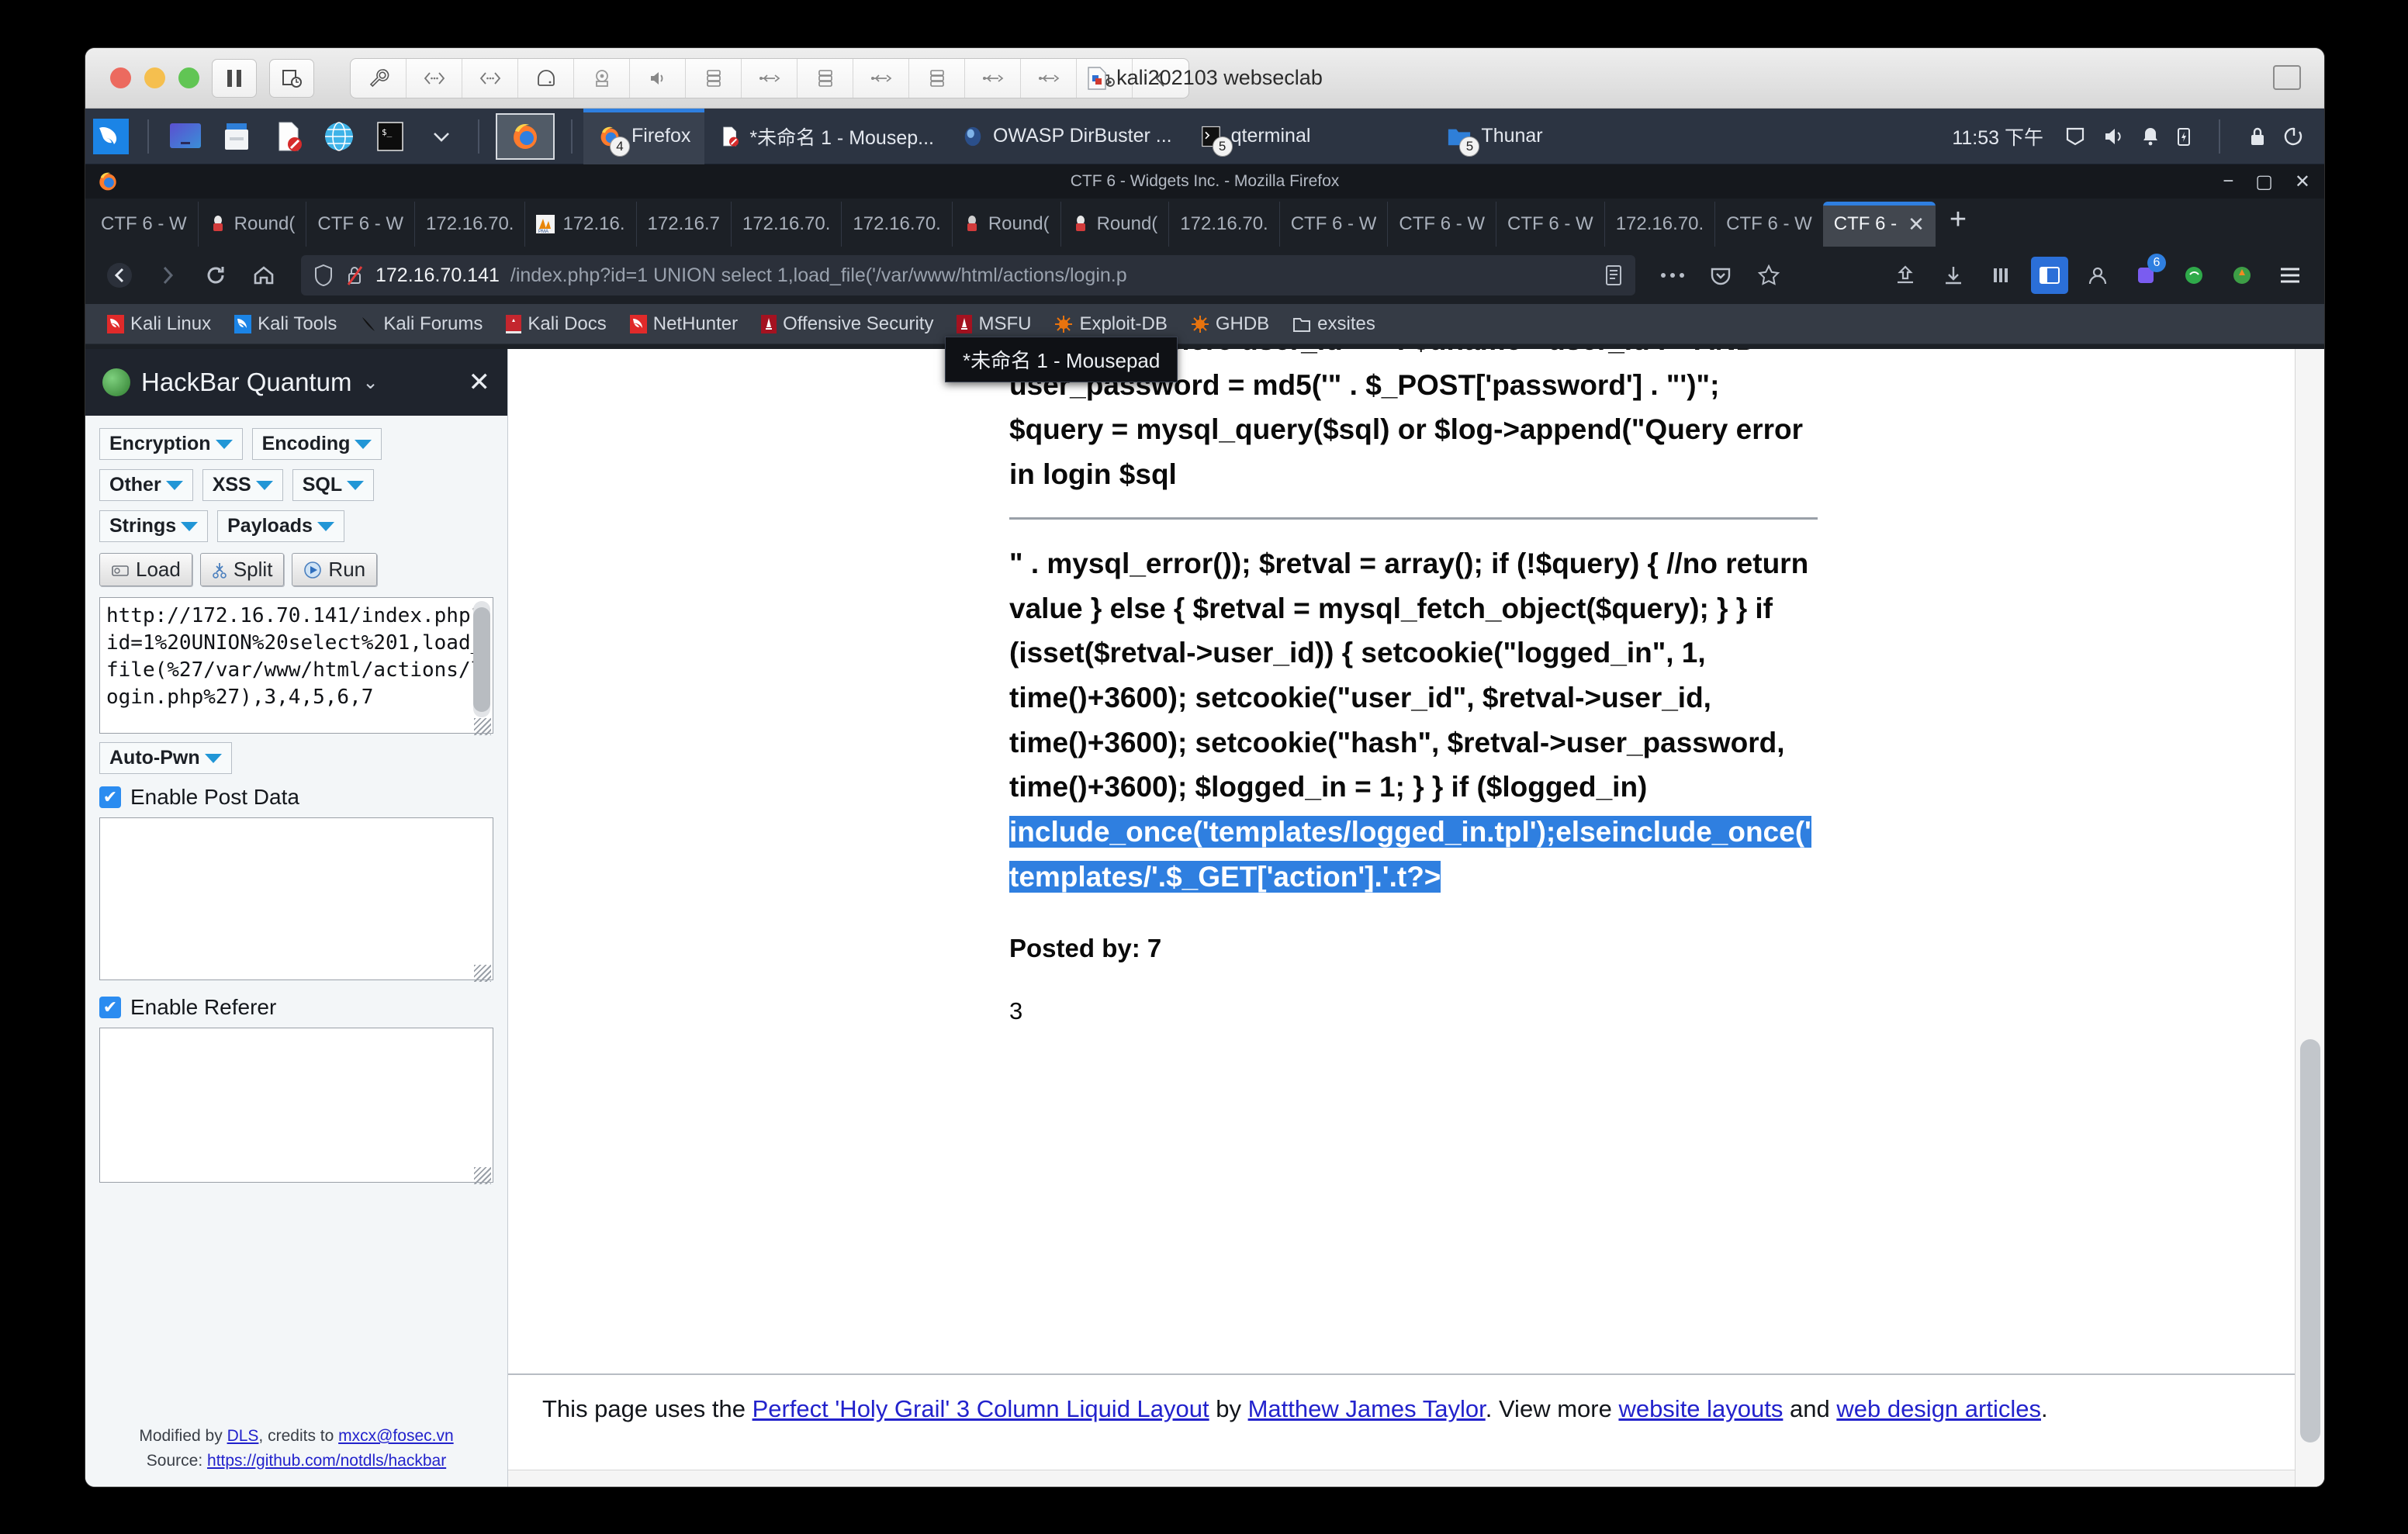 The width and height of the screenshot is (2408, 1534). Describe the element at coordinates (480, 382) in the screenshot. I see `close-icon: ✕` at that location.